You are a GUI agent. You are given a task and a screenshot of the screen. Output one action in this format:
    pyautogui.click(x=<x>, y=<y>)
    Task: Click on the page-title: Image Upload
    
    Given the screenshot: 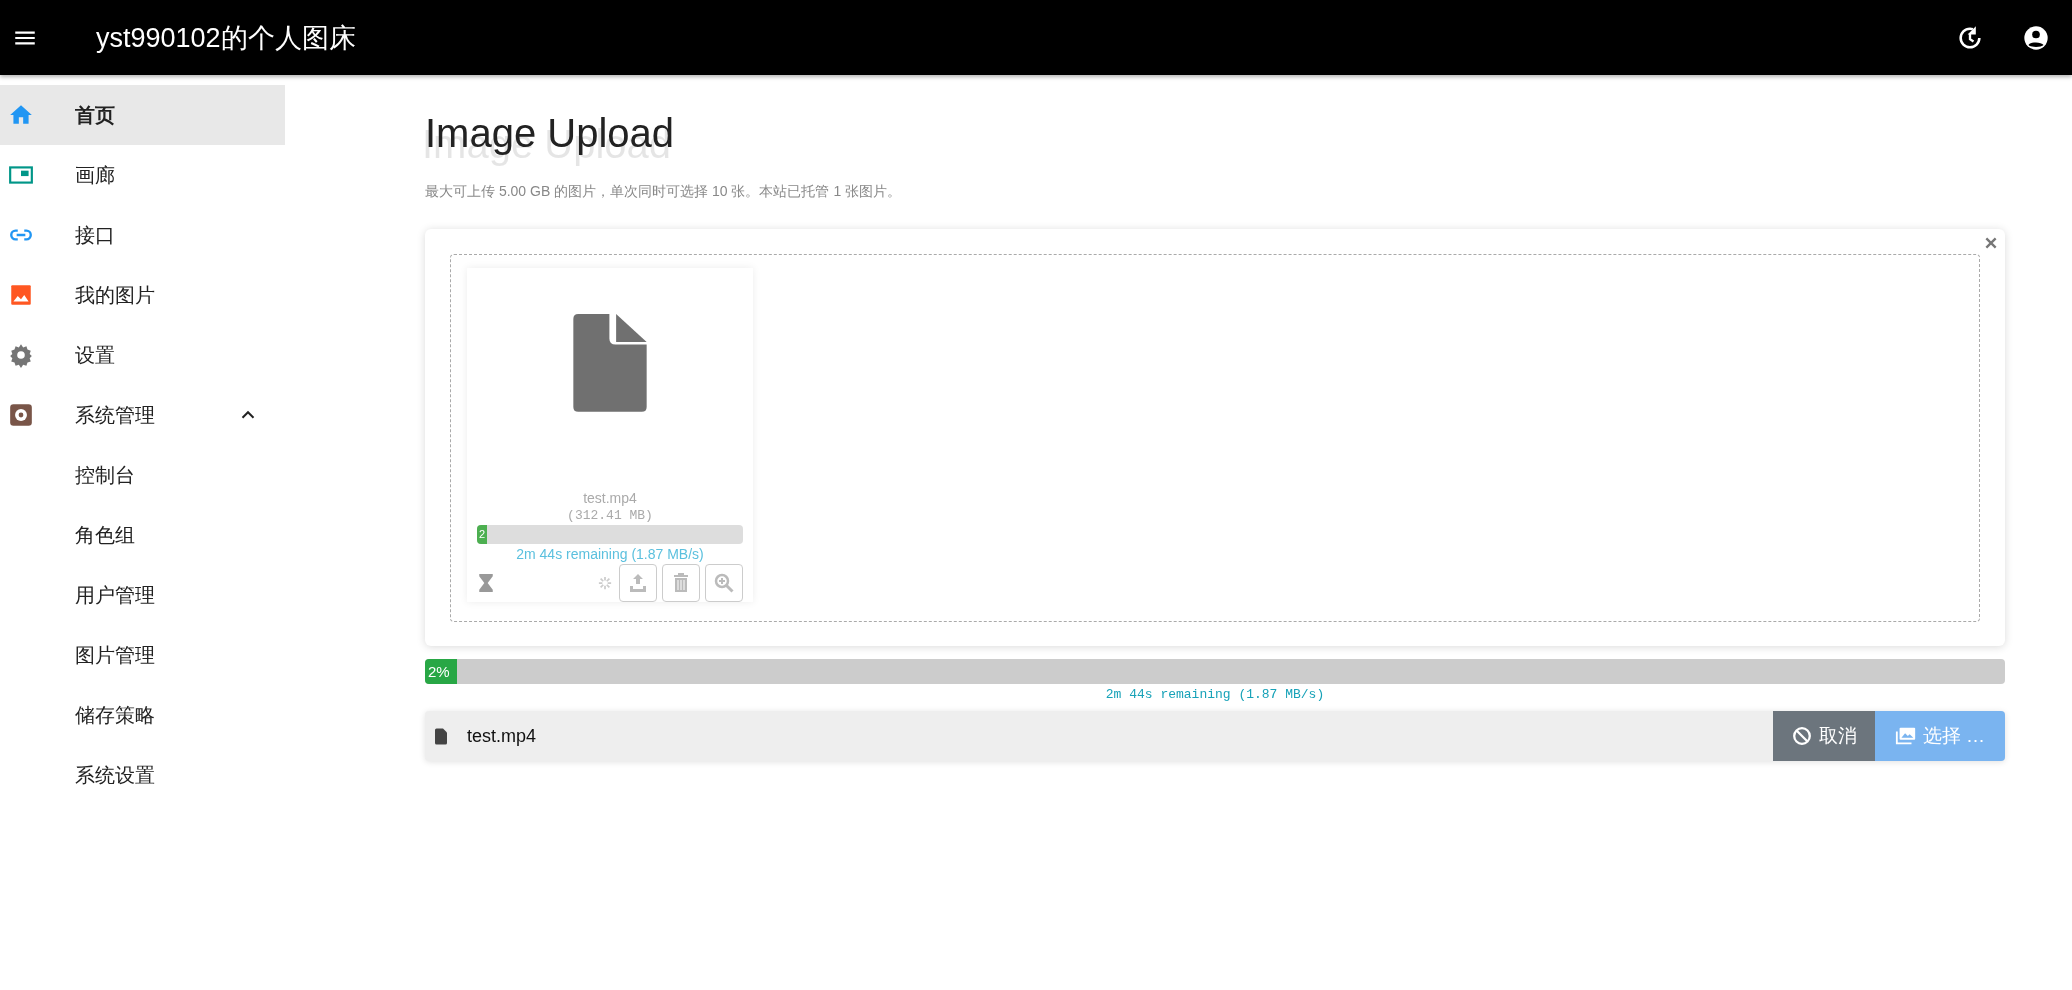 What is the action you would take?
    pyautogui.click(x=550, y=133)
    